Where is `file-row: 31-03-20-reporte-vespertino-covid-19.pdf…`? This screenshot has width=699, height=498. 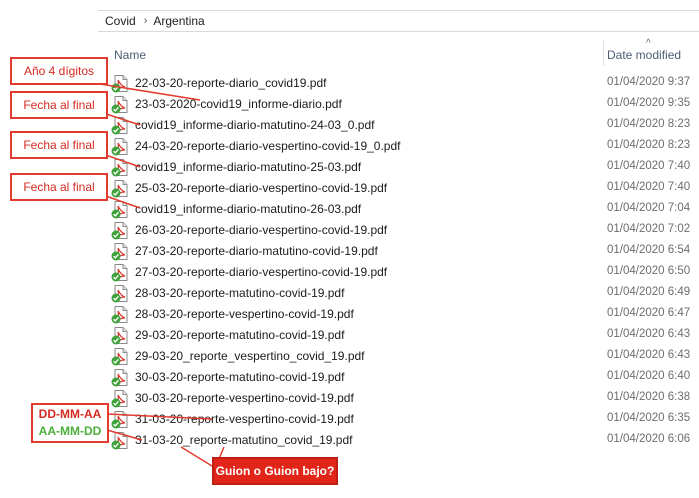 file-row: 31-03-20-reporte-vespertino-covid-19.pdf… is located at coordinates (404, 419).